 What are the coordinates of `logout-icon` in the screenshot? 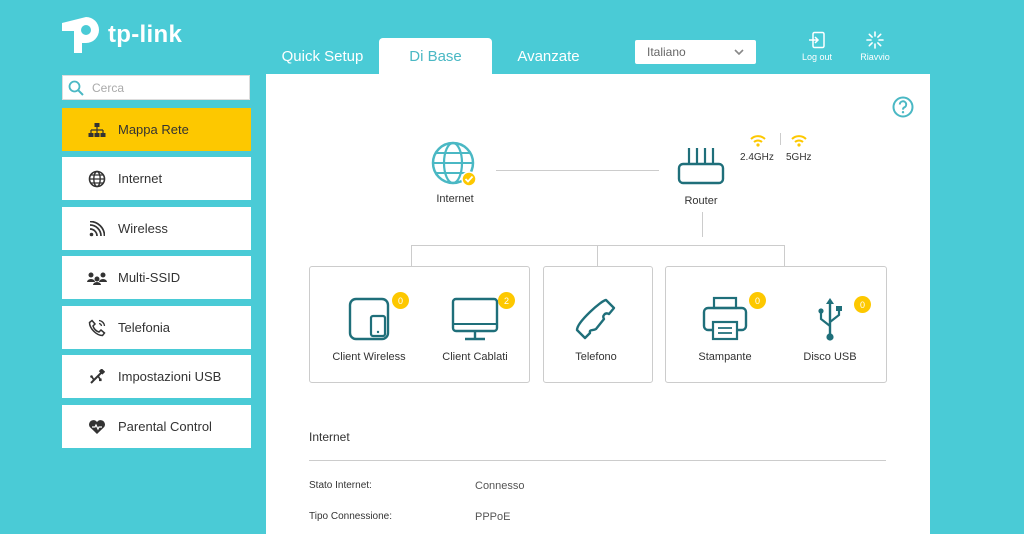 It's located at (817, 40).